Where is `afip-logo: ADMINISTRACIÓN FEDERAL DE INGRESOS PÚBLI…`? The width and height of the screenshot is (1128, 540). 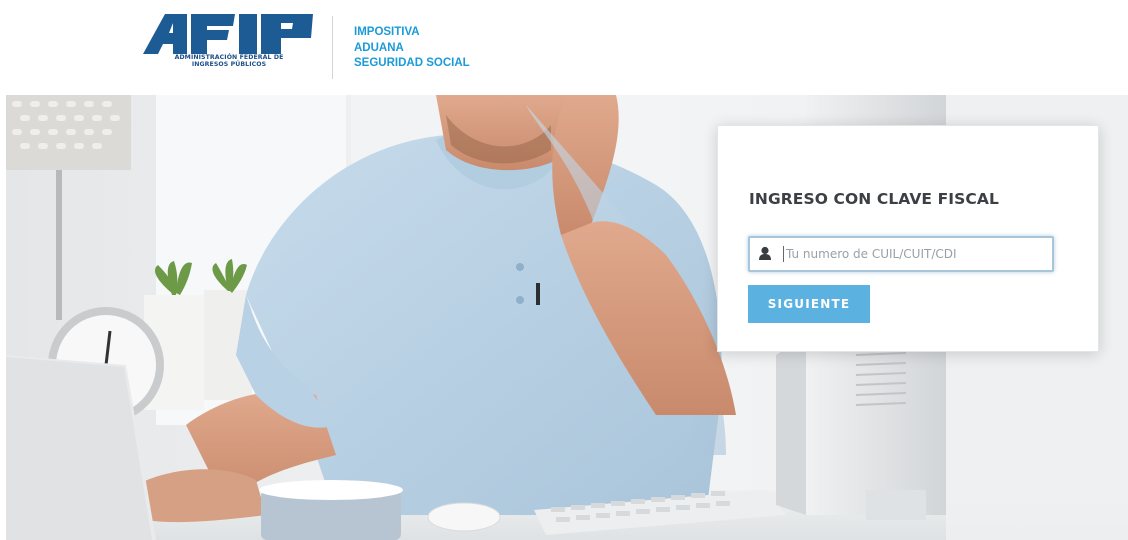 afip-logo: ADMINISTRACIÓN FEDERAL DE INGRESOS PÚBLI… is located at coordinates (229, 45).